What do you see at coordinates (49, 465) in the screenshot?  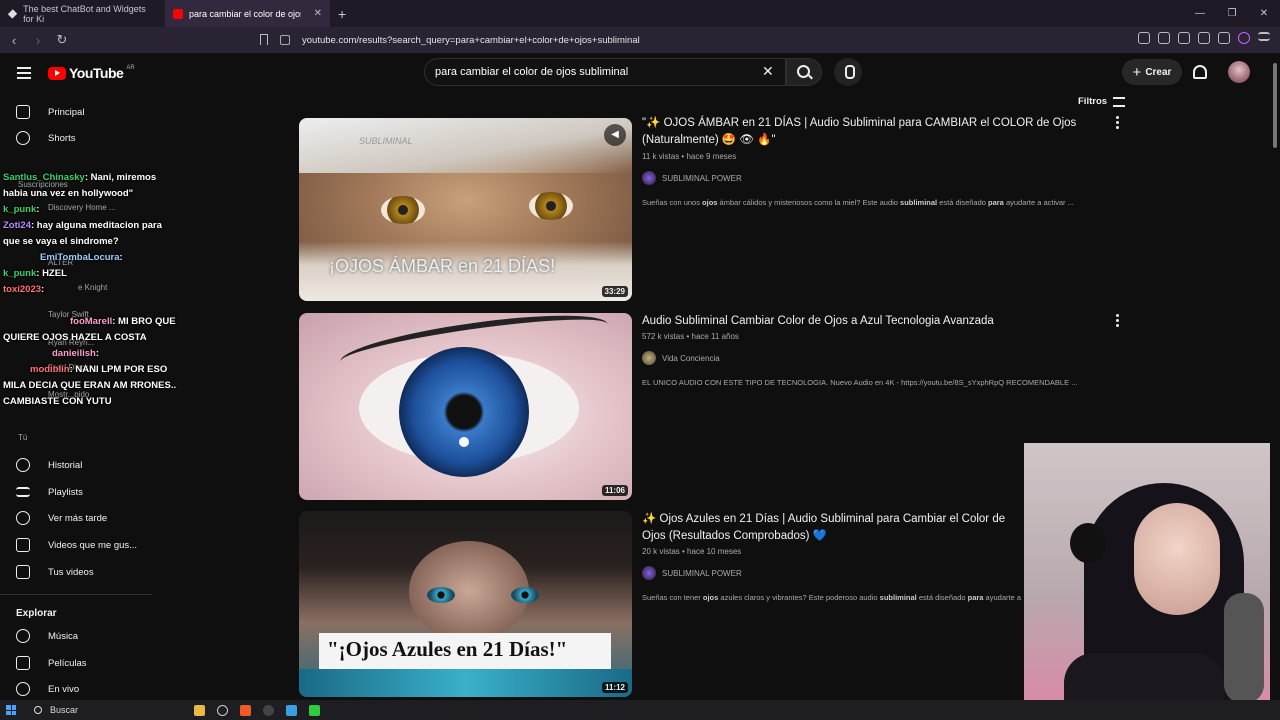 I see `sidebar-item-historial: Historial` at bounding box center [49, 465].